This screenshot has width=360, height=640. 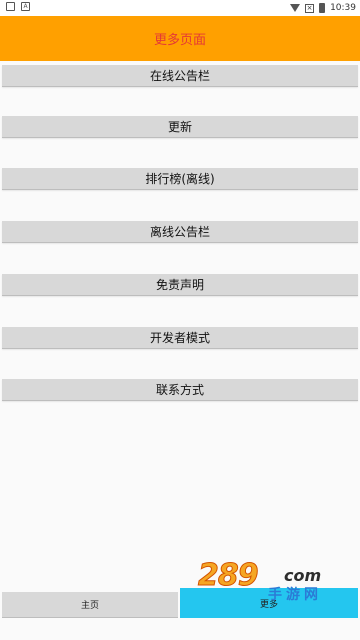 What do you see at coordinates (180, 179) in the screenshot?
I see `leaderboard-offline-button: 排行榜(离线)` at bounding box center [180, 179].